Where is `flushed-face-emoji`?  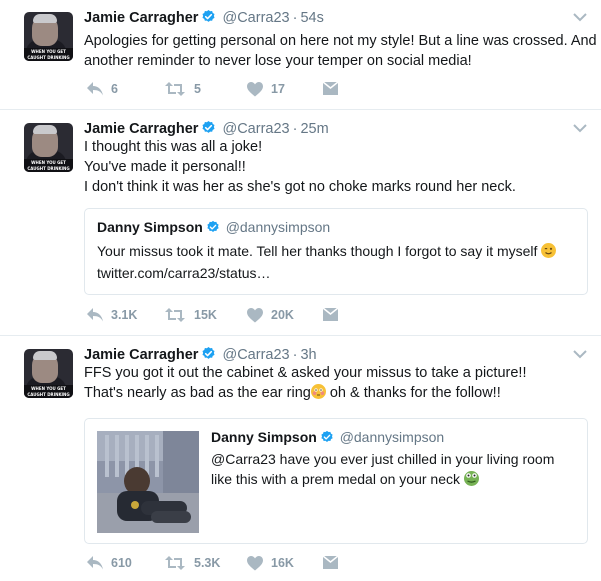 flushed-face-emoji is located at coordinates (318, 391).